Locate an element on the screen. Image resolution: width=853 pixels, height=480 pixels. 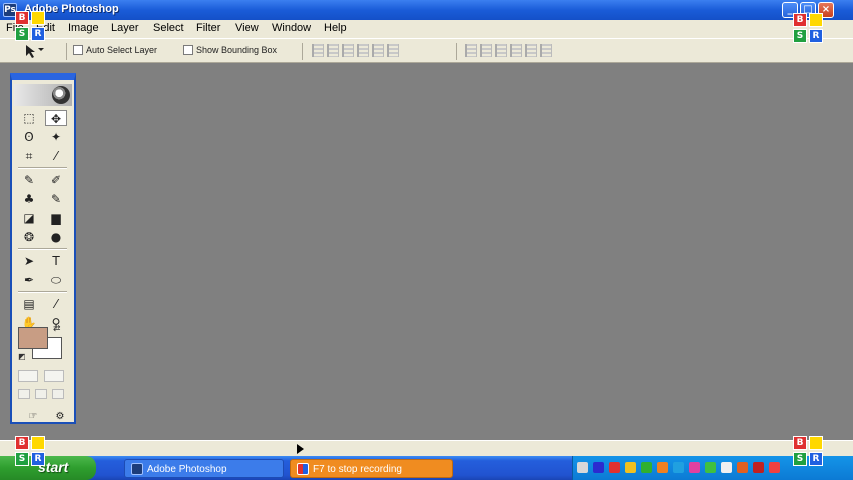
menu-layer: Layer is located at coordinates (125, 28).